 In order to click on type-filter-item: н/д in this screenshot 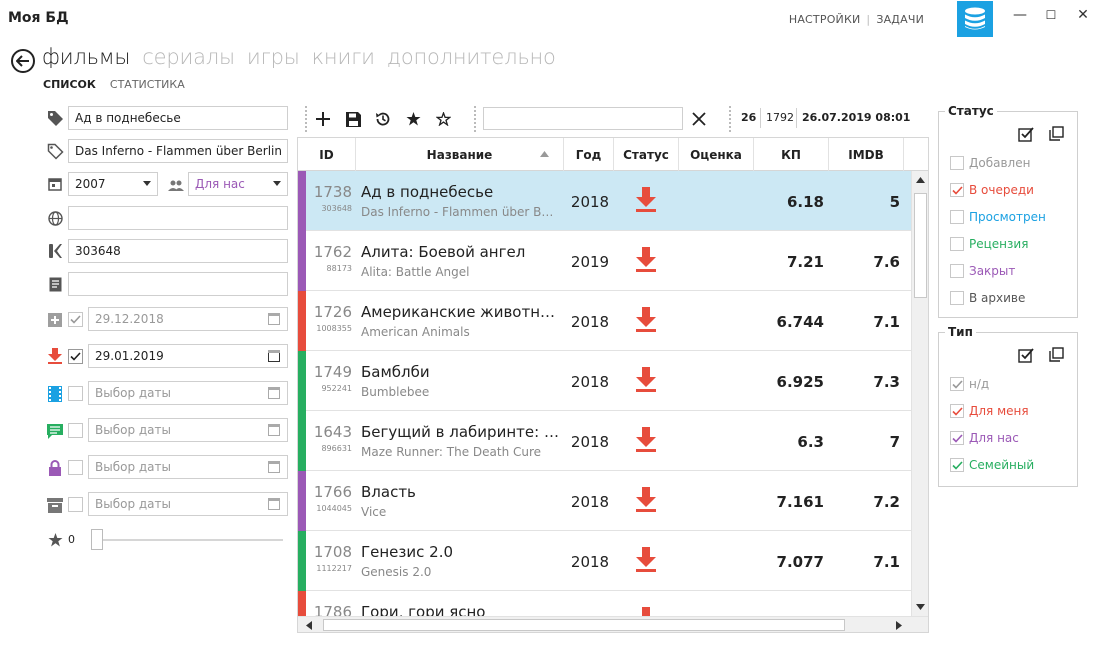, I will do `click(969, 384)`.